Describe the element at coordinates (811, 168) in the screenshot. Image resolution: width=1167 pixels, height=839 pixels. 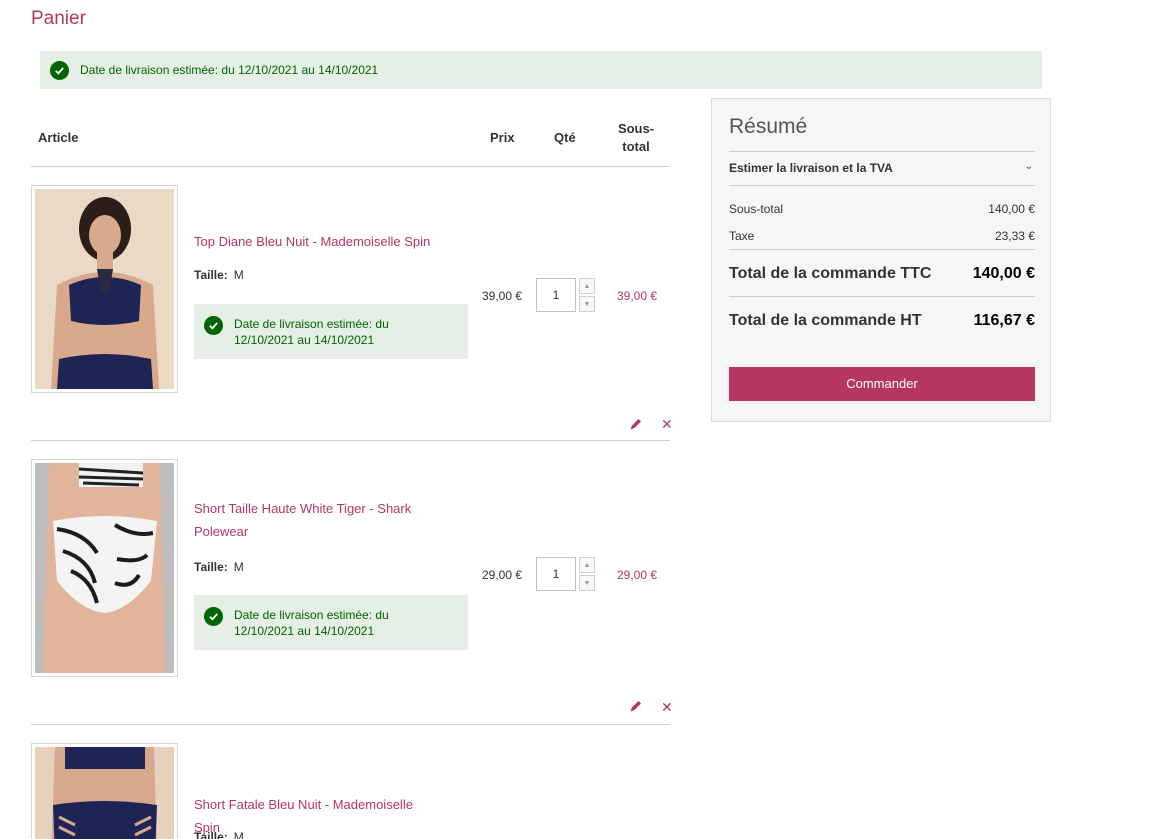
I see `estimate-label: Estimer la livraison et la TVA` at that location.